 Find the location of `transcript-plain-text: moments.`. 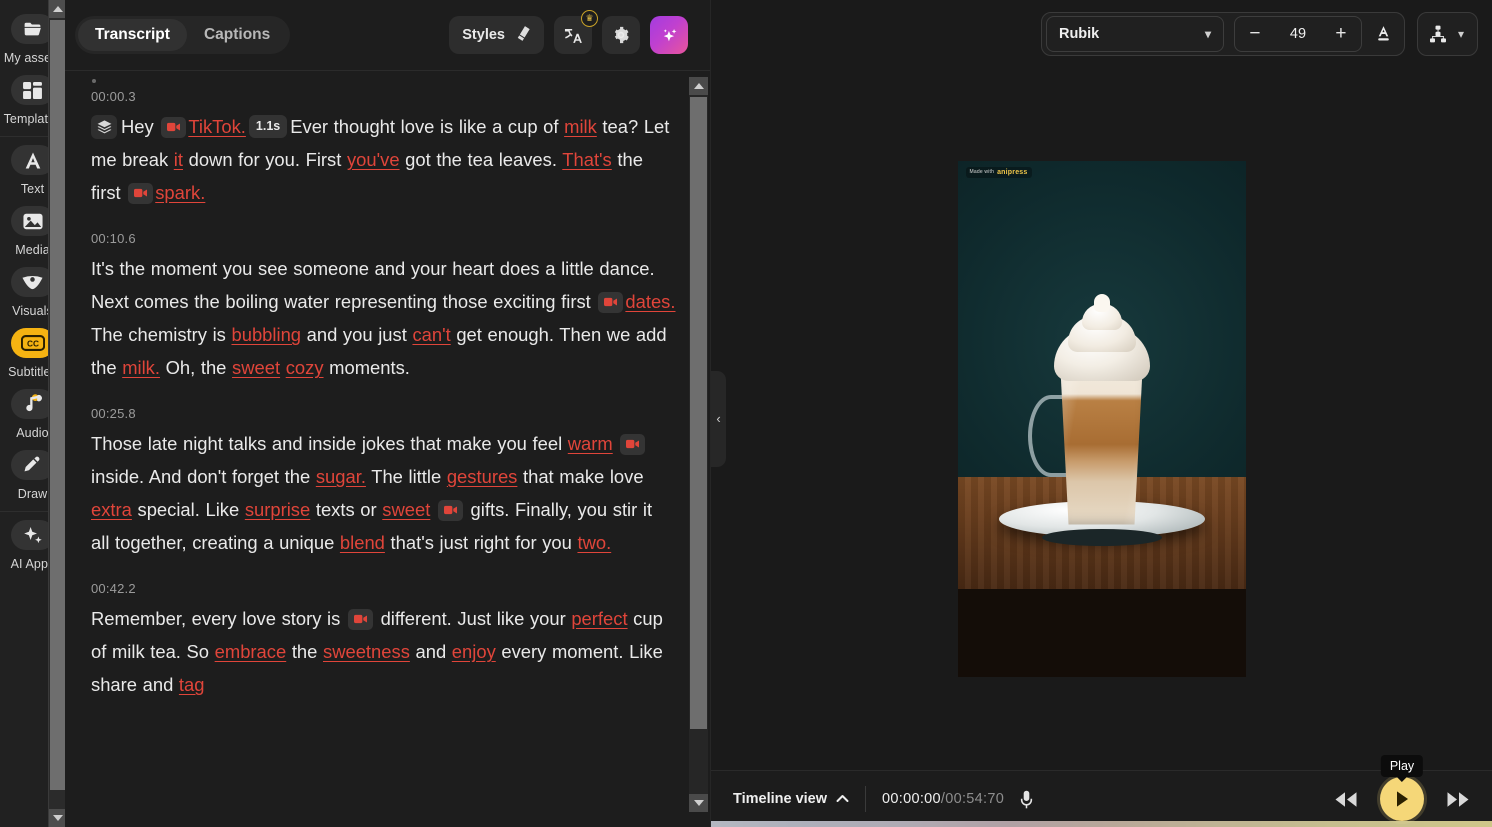

transcript-plain-text: moments. is located at coordinates (366, 367).